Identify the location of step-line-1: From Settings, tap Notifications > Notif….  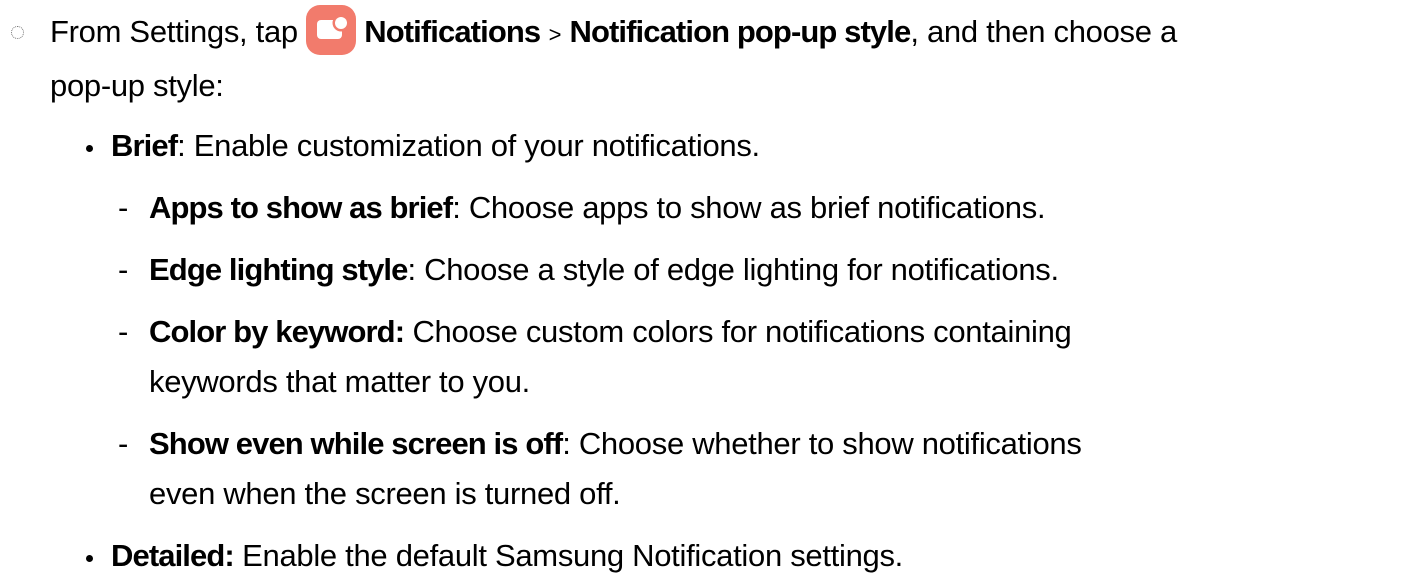
(613, 30).